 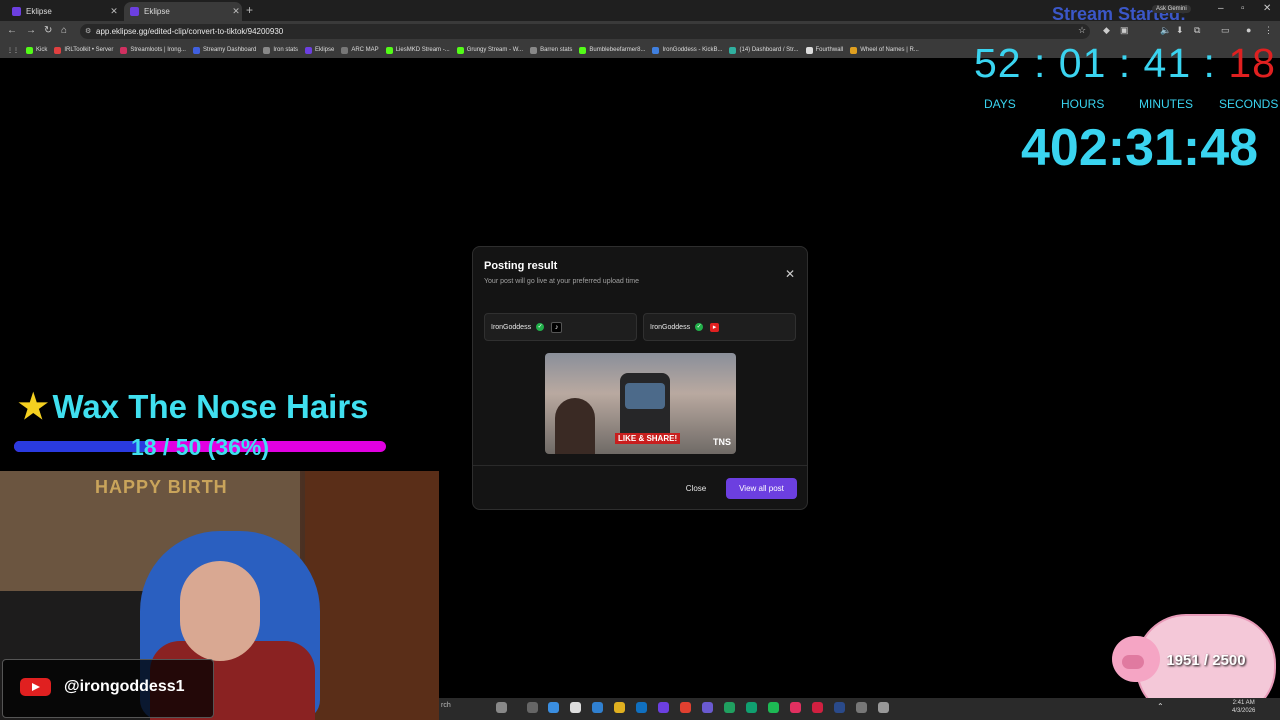 What do you see at coordinates (12, 30) in the screenshot?
I see `back-icon: ←` at bounding box center [12, 30].